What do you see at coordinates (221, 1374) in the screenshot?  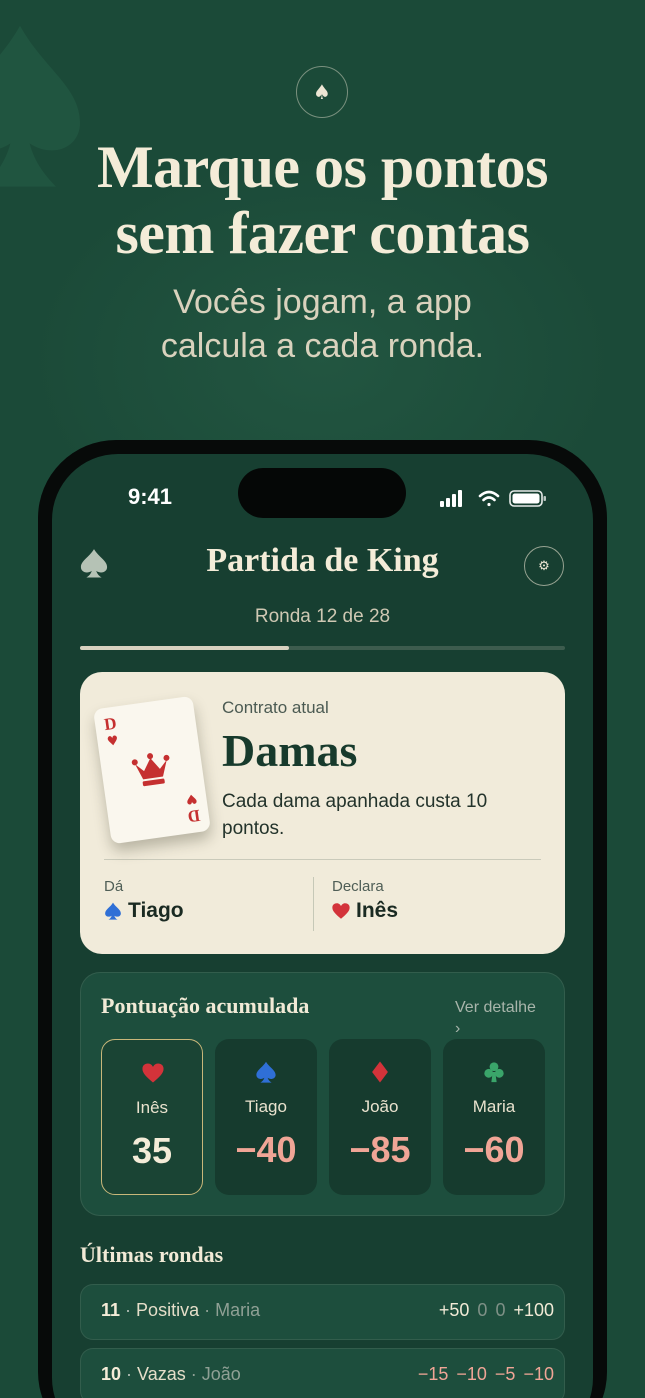 I see `round-player: João` at bounding box center [221, 1374].